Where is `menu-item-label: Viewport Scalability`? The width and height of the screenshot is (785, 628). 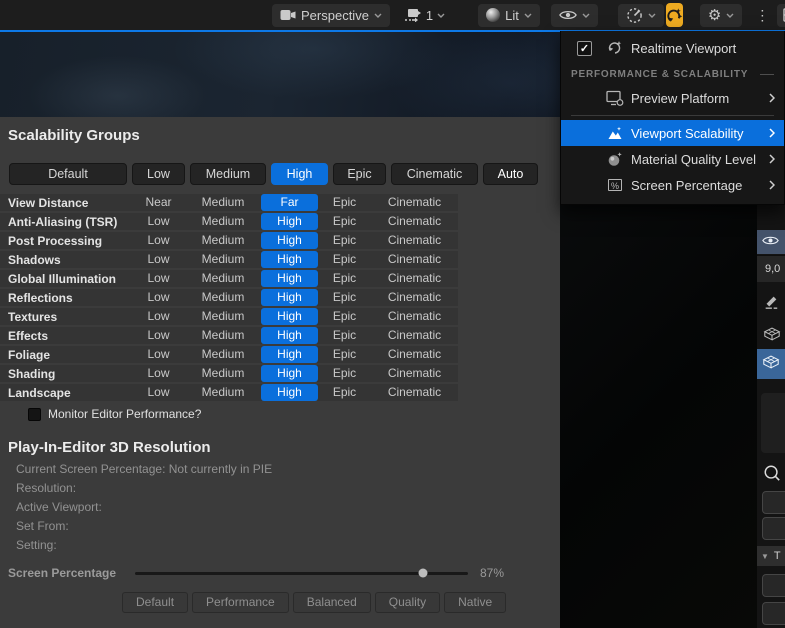
menu-item-label: Viewport Scalability is located at coordinates (687, 133).